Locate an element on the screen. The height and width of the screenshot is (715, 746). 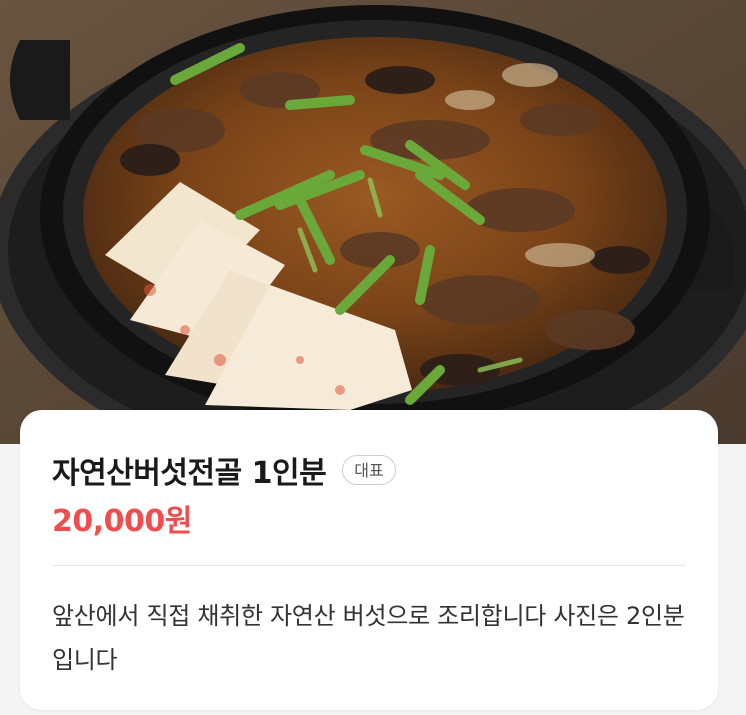
menu-title: 자연산버섯전골 1인분 is located at coordinates (189, 473).